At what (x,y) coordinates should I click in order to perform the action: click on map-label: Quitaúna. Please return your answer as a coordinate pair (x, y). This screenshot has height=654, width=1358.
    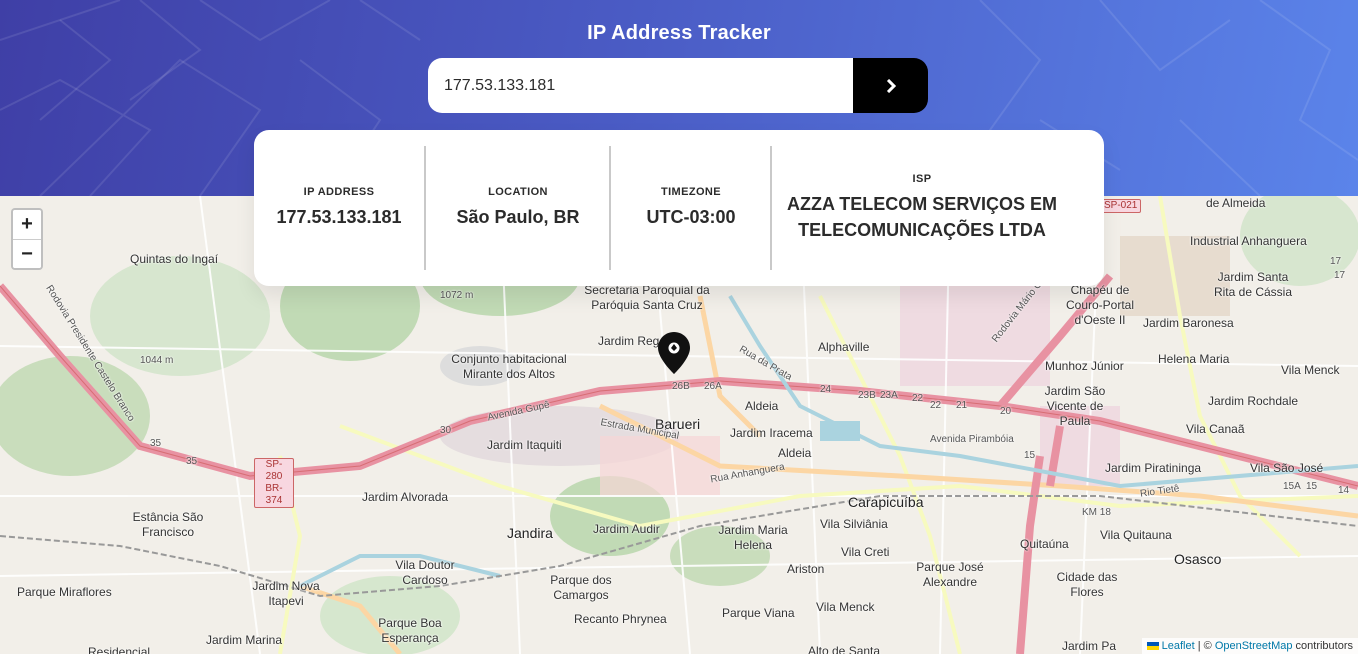
    Looking at the image, I should click on (1044, 544).